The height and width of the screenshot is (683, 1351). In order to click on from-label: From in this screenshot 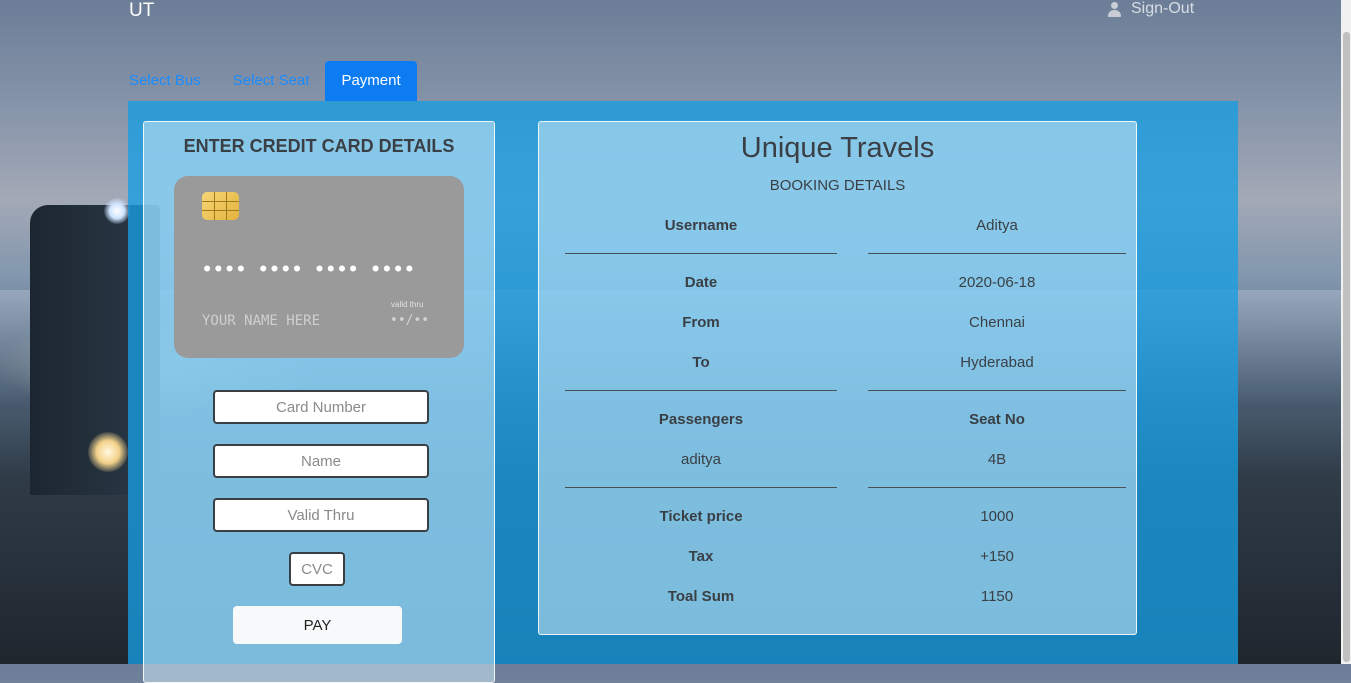, I will do `click(701, 322)`.